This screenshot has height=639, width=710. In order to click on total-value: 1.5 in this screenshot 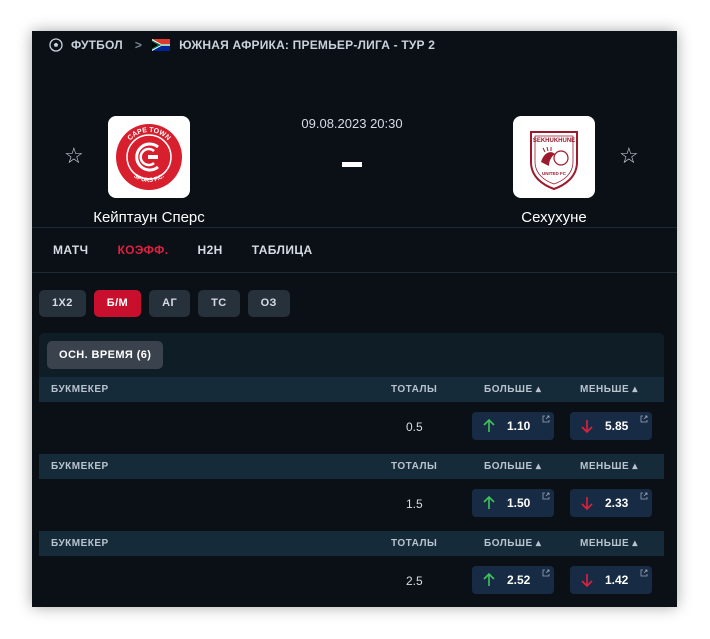, I will do `click(414, 504)`.